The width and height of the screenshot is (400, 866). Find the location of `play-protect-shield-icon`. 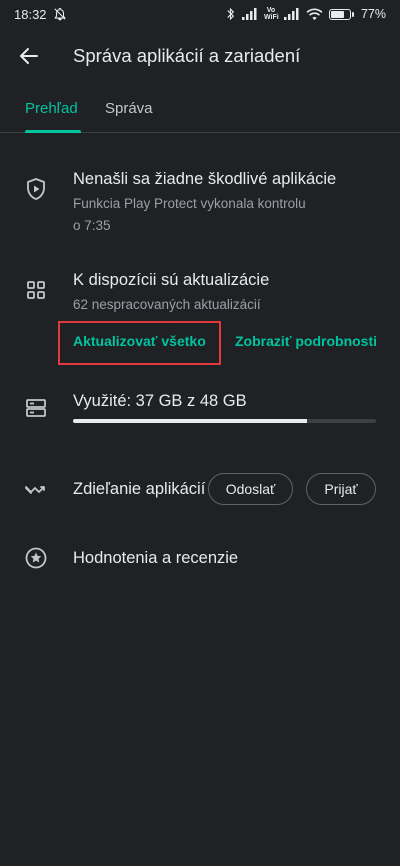

play-protect-shield-icon is located at coordinates (36, 189).